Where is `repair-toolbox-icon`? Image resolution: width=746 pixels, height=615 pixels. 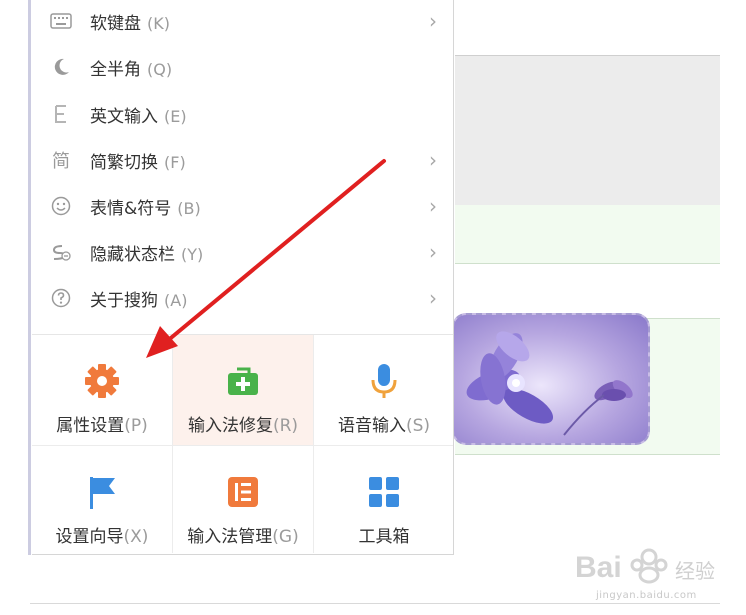 repair-toolbox-icon is located at coordinates (243, 381).